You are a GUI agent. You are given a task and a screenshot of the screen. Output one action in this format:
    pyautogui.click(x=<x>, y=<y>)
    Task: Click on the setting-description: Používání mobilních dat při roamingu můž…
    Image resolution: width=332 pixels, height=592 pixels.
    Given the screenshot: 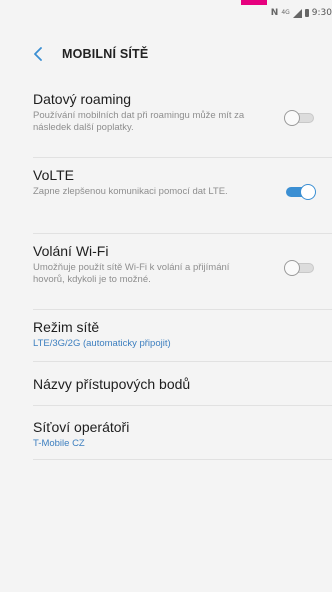 What is the action you would take?
    pyautogui.click(x=139, y=121)
    